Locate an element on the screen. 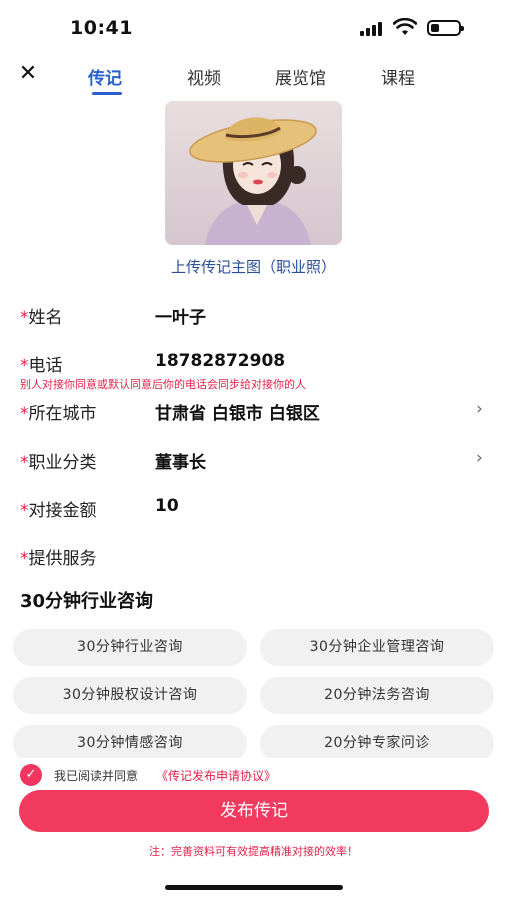 The image size is (507, 900). status-time: 10:41 is located at coordinates (101, 28).